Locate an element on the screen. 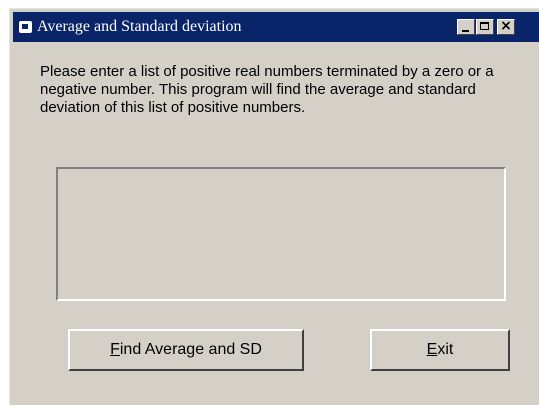  window-title: Average and Standard deviation is located at coordinates (139, 26).